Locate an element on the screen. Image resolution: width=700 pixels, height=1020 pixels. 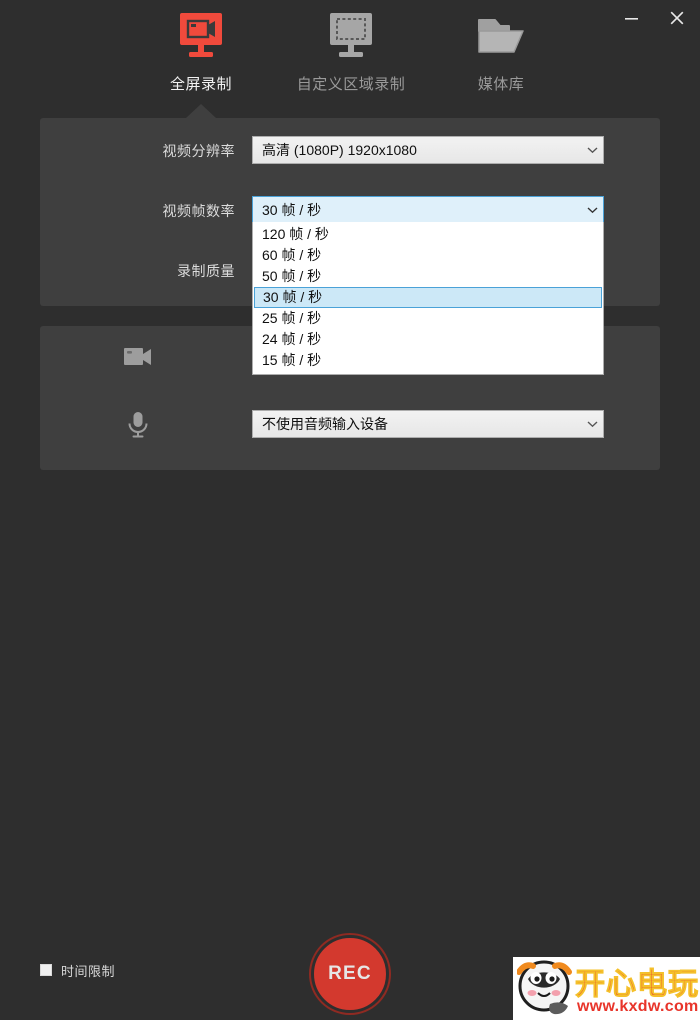
framerate-option: 15 帧 / 秒 is located at coordinates (428, 360).